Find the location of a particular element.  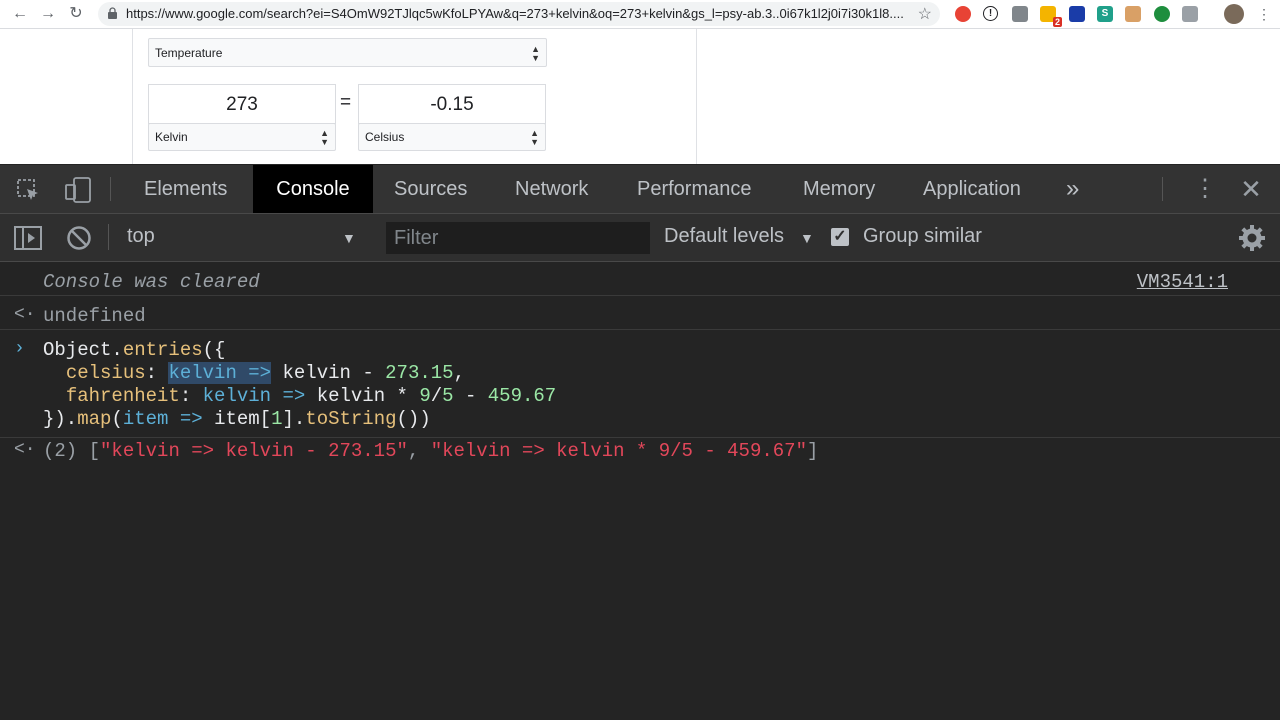

code-token: entries is located at coordinates (162, 350).